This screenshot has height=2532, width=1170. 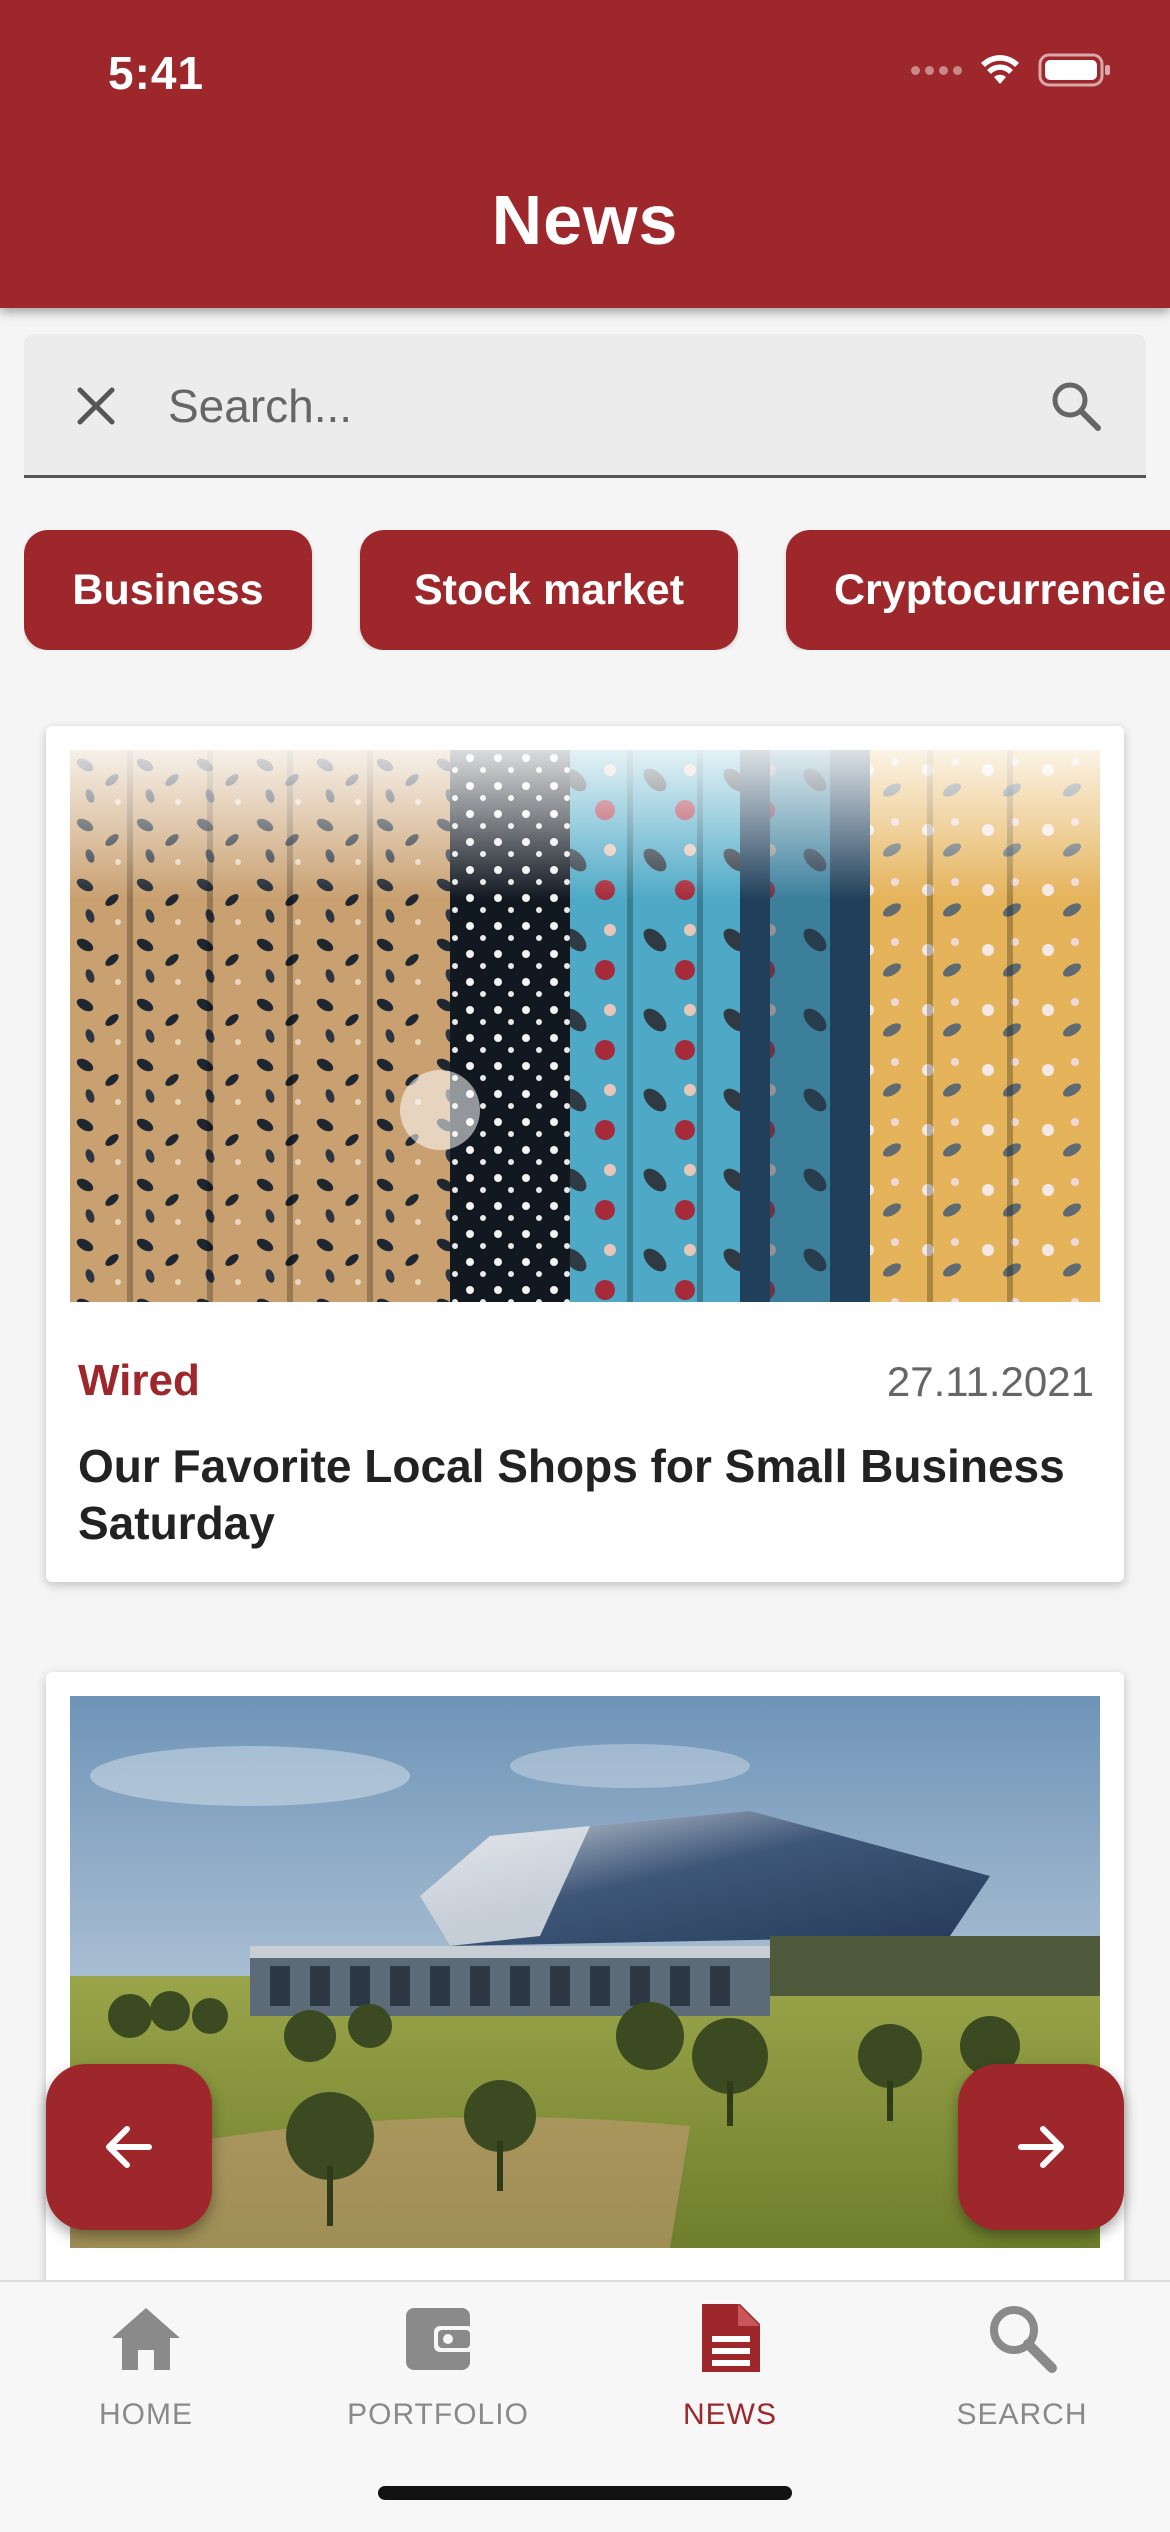 What do you see at coordinates (936, 70) in the screenshot?
I see `signal-icon` at bounding box center [936, 70].